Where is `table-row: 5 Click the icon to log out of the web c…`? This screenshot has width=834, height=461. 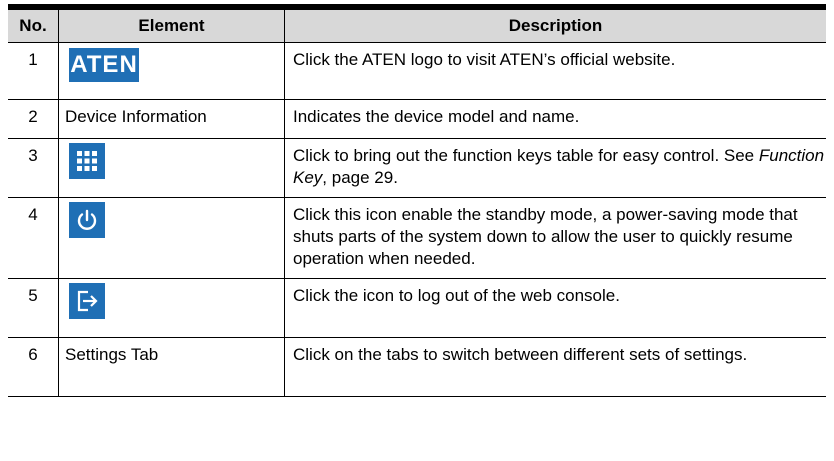
table-row: 5 Click the icon to log out of the web c… is located at coordinates (417, 308).